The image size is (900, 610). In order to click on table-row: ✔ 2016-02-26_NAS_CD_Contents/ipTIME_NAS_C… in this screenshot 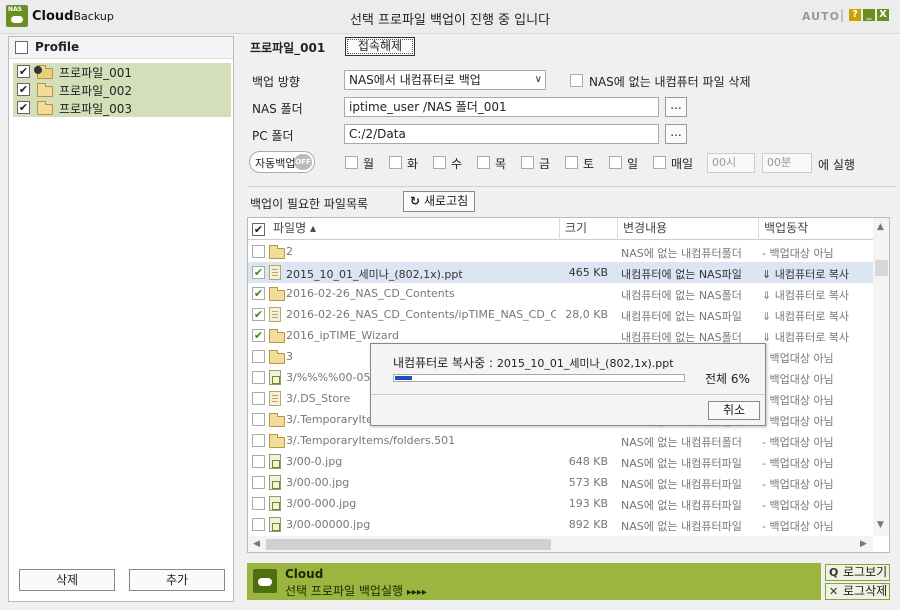, I will do `click(560, 314)`.